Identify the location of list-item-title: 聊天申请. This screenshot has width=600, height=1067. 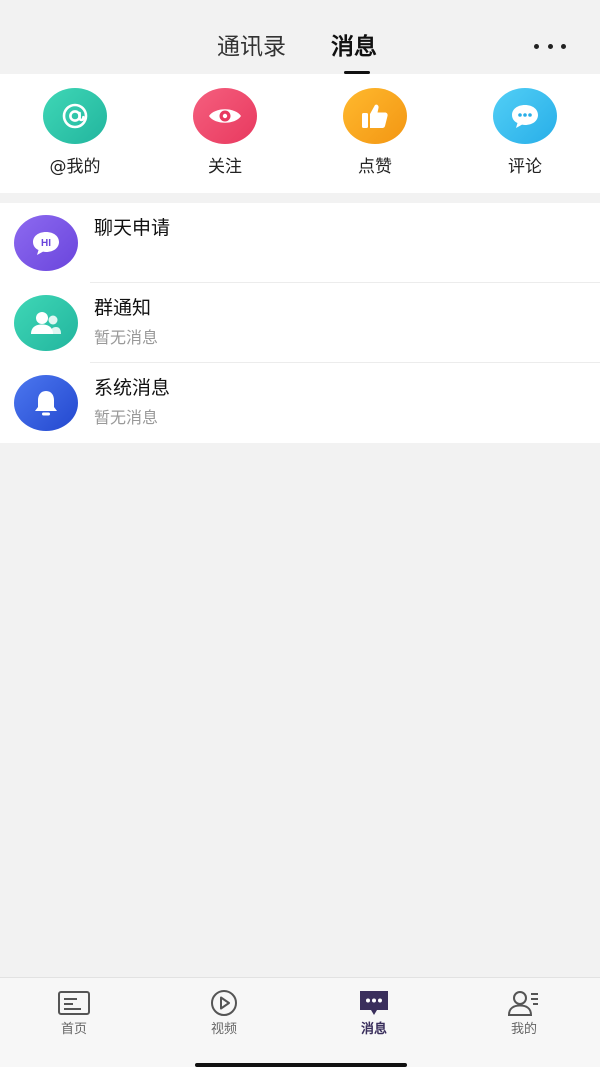
(132, 228).